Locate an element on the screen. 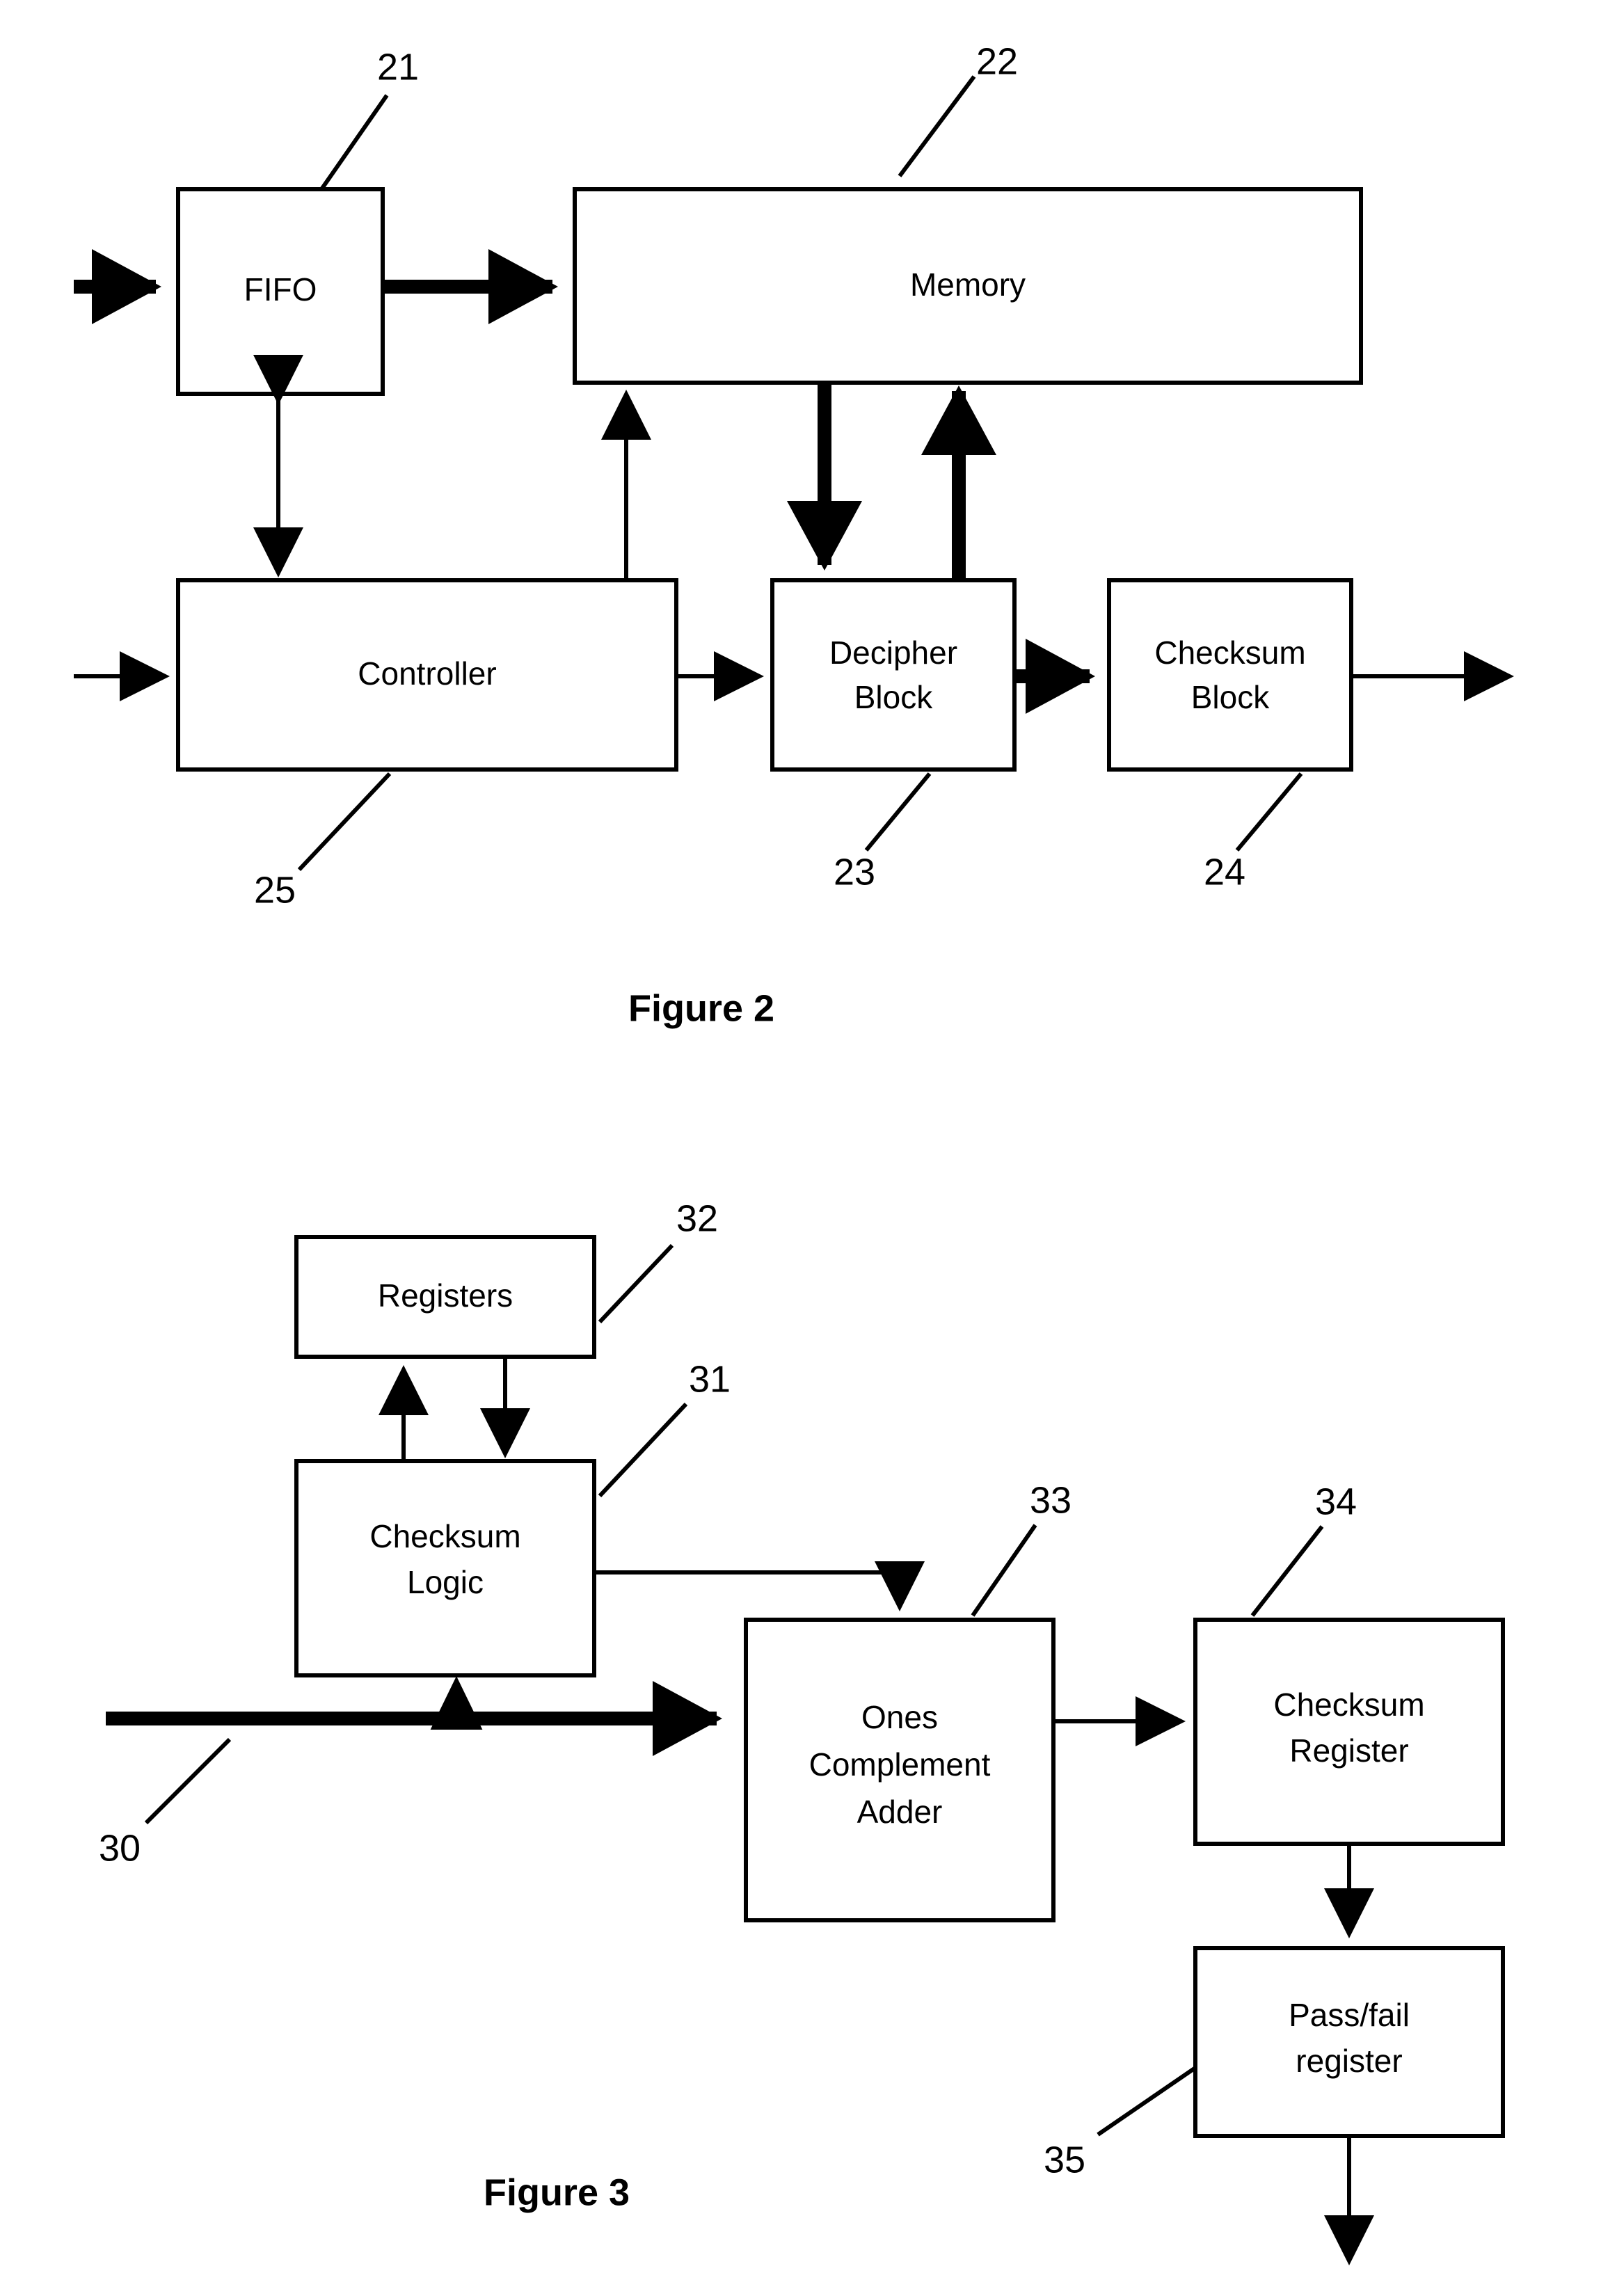 This screenshot has height=2296, width=1601. fig3-ones-adder-line1: Ones is located at coordinates (899, 1717).